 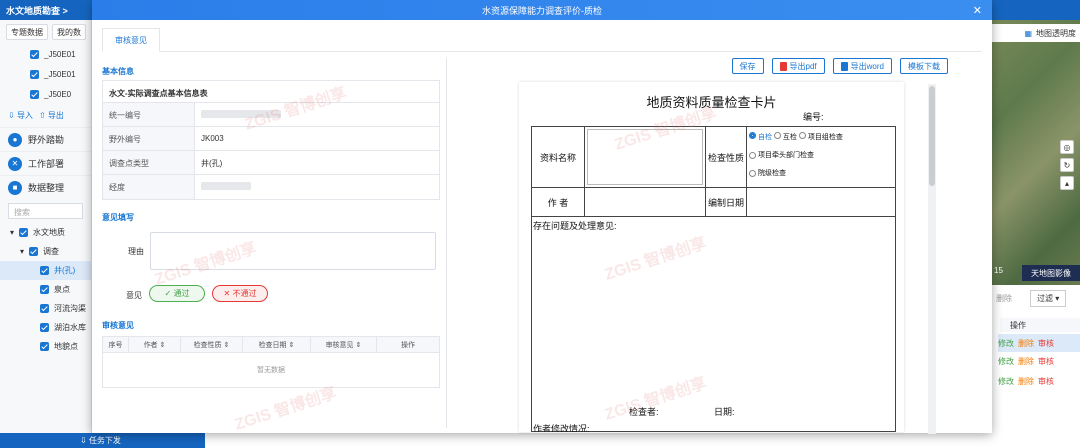 I want to click on map-transparency-button: 地图透明度, so click(x=1056, y=33).